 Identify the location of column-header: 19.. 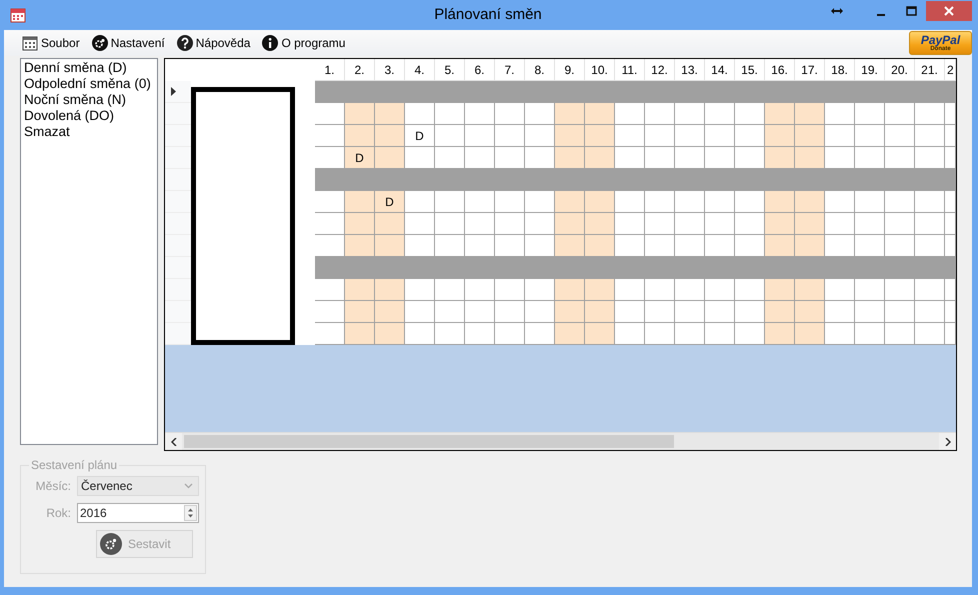
(870, 70).